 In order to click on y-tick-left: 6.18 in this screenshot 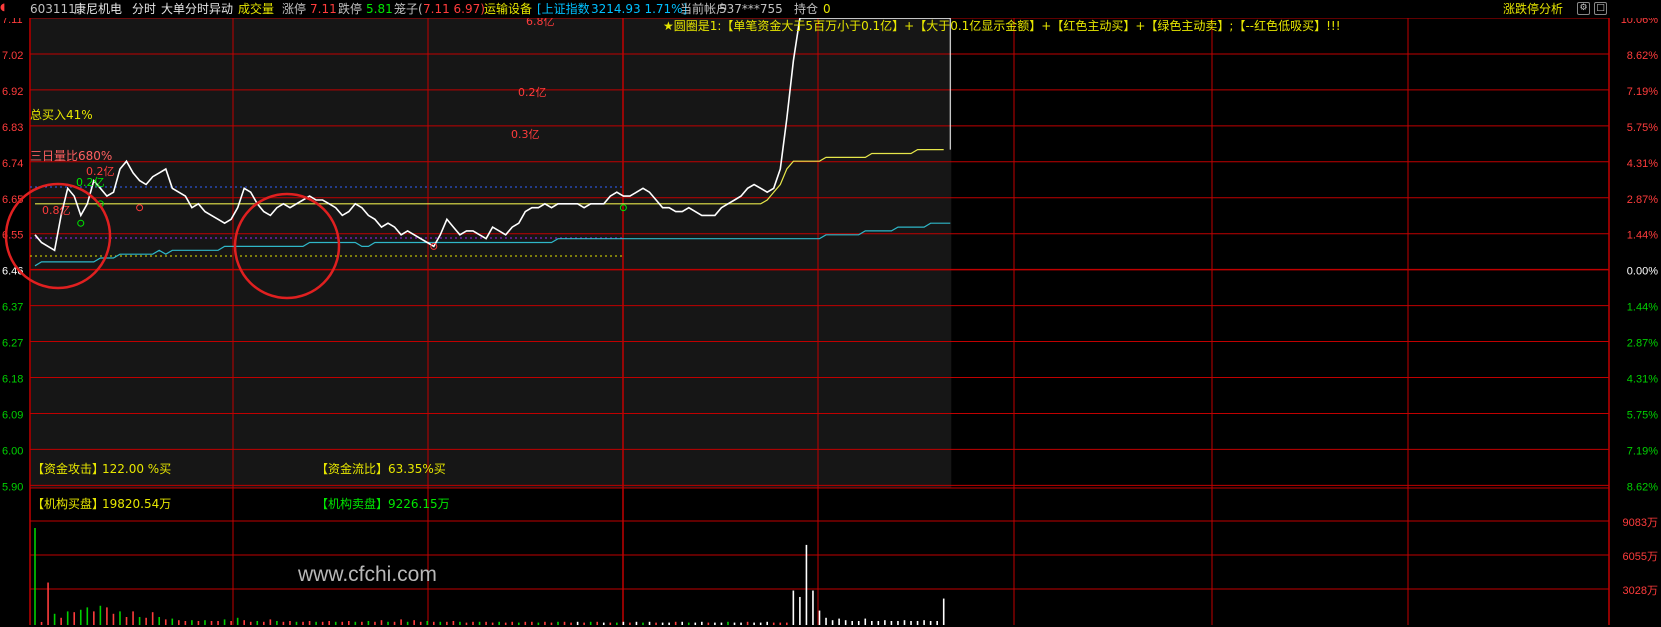, I will do `click(12, 380)`.